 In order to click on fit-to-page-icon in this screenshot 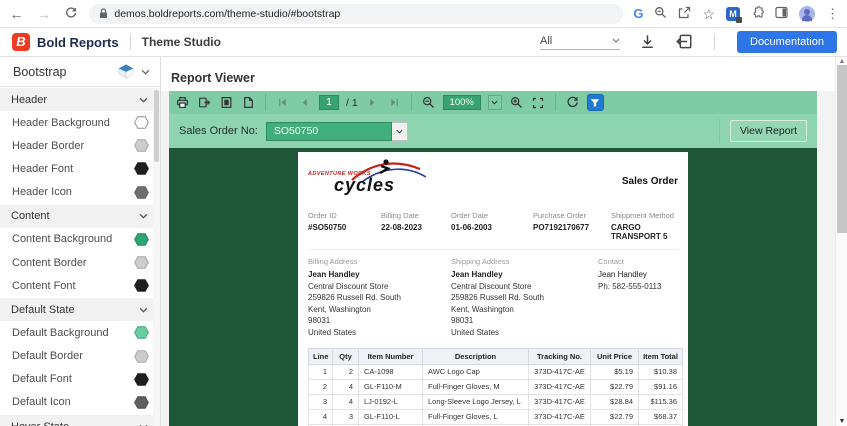, I will do `click(538, 102)`.